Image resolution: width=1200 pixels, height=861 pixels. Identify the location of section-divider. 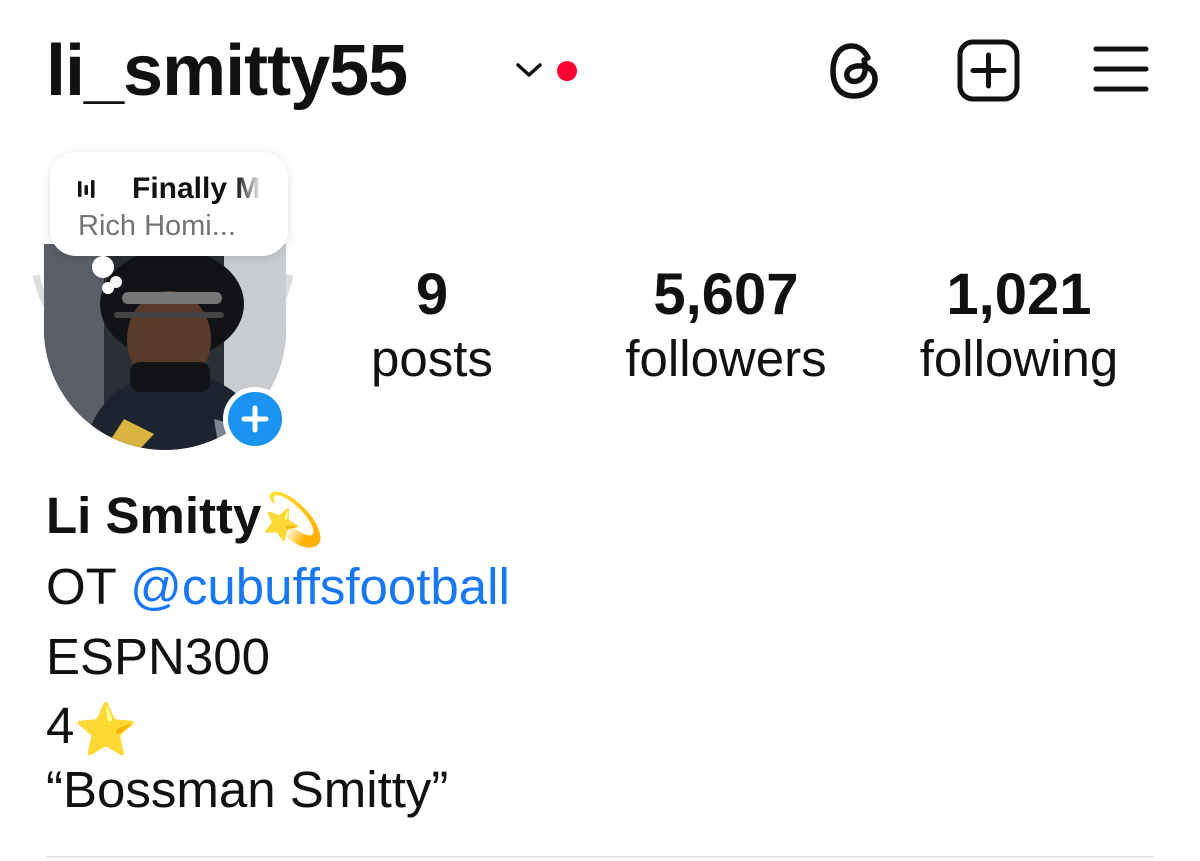
(600, 857).